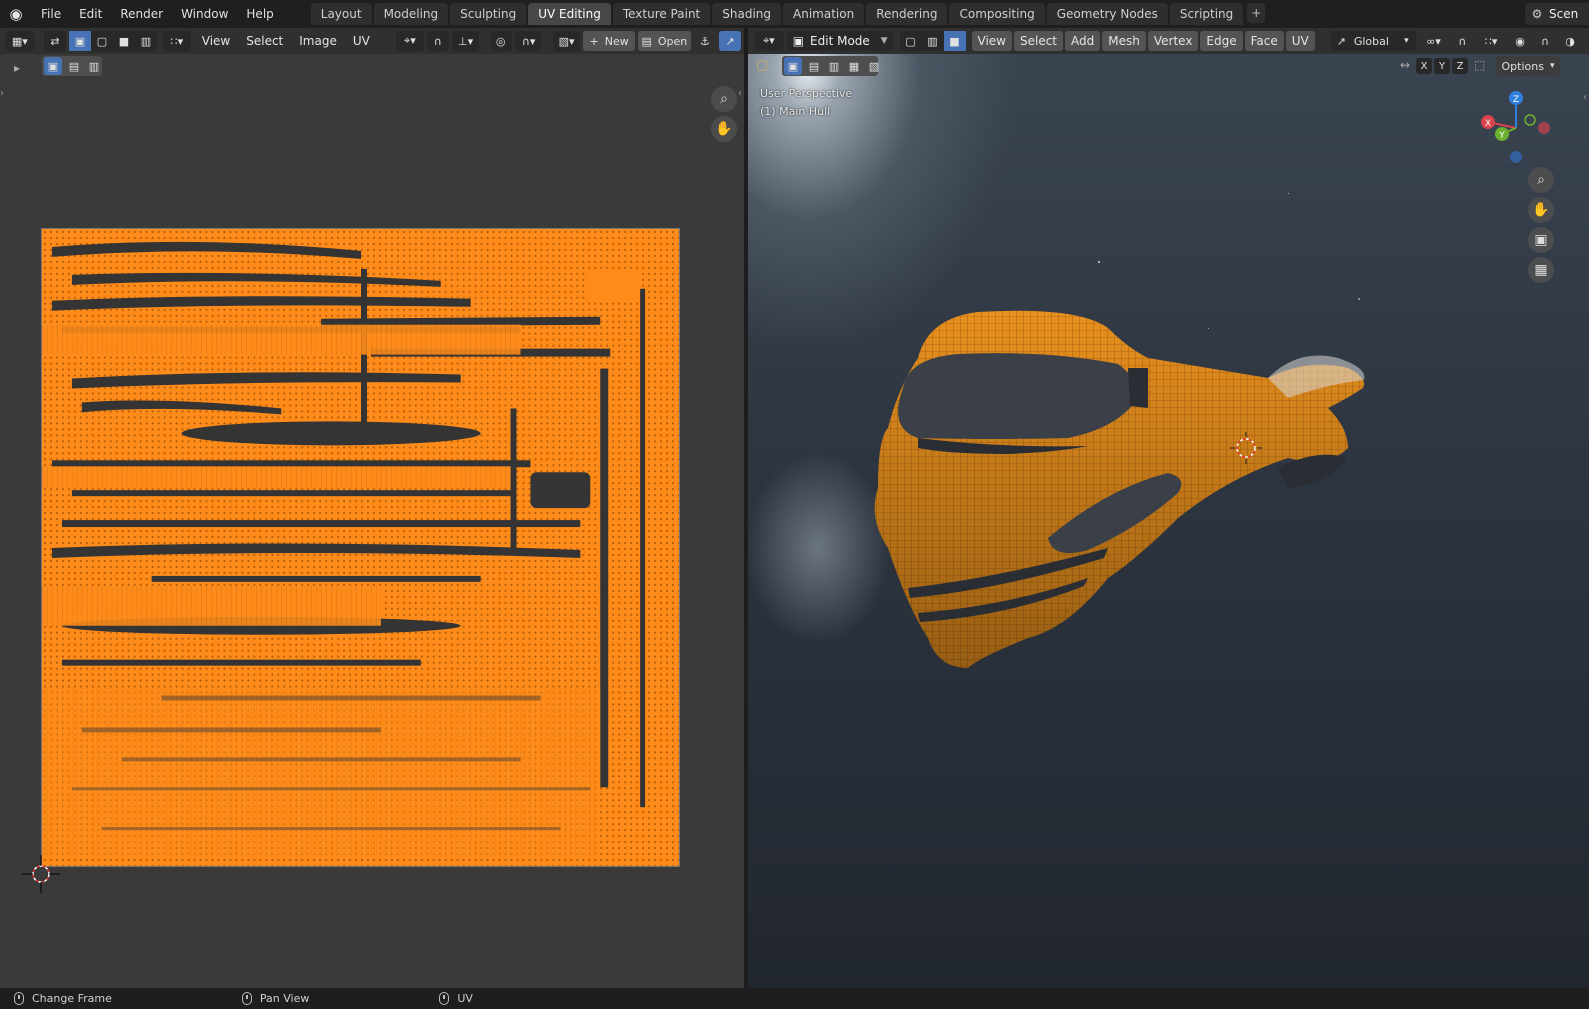 This screenshot has height=1009, width=1589. What do you see at coordinates (1557, 14) in the screenshot?
I see `scene-selector: ⚙ Scen` at bounding box center [1557, 14].